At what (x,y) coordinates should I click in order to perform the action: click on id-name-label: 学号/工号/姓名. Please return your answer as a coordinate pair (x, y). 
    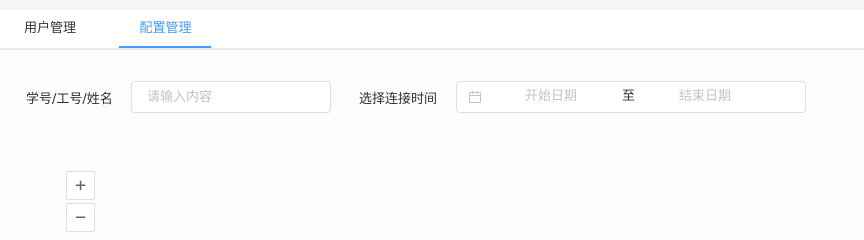
    Looking at the image, I should click on (69, 99).